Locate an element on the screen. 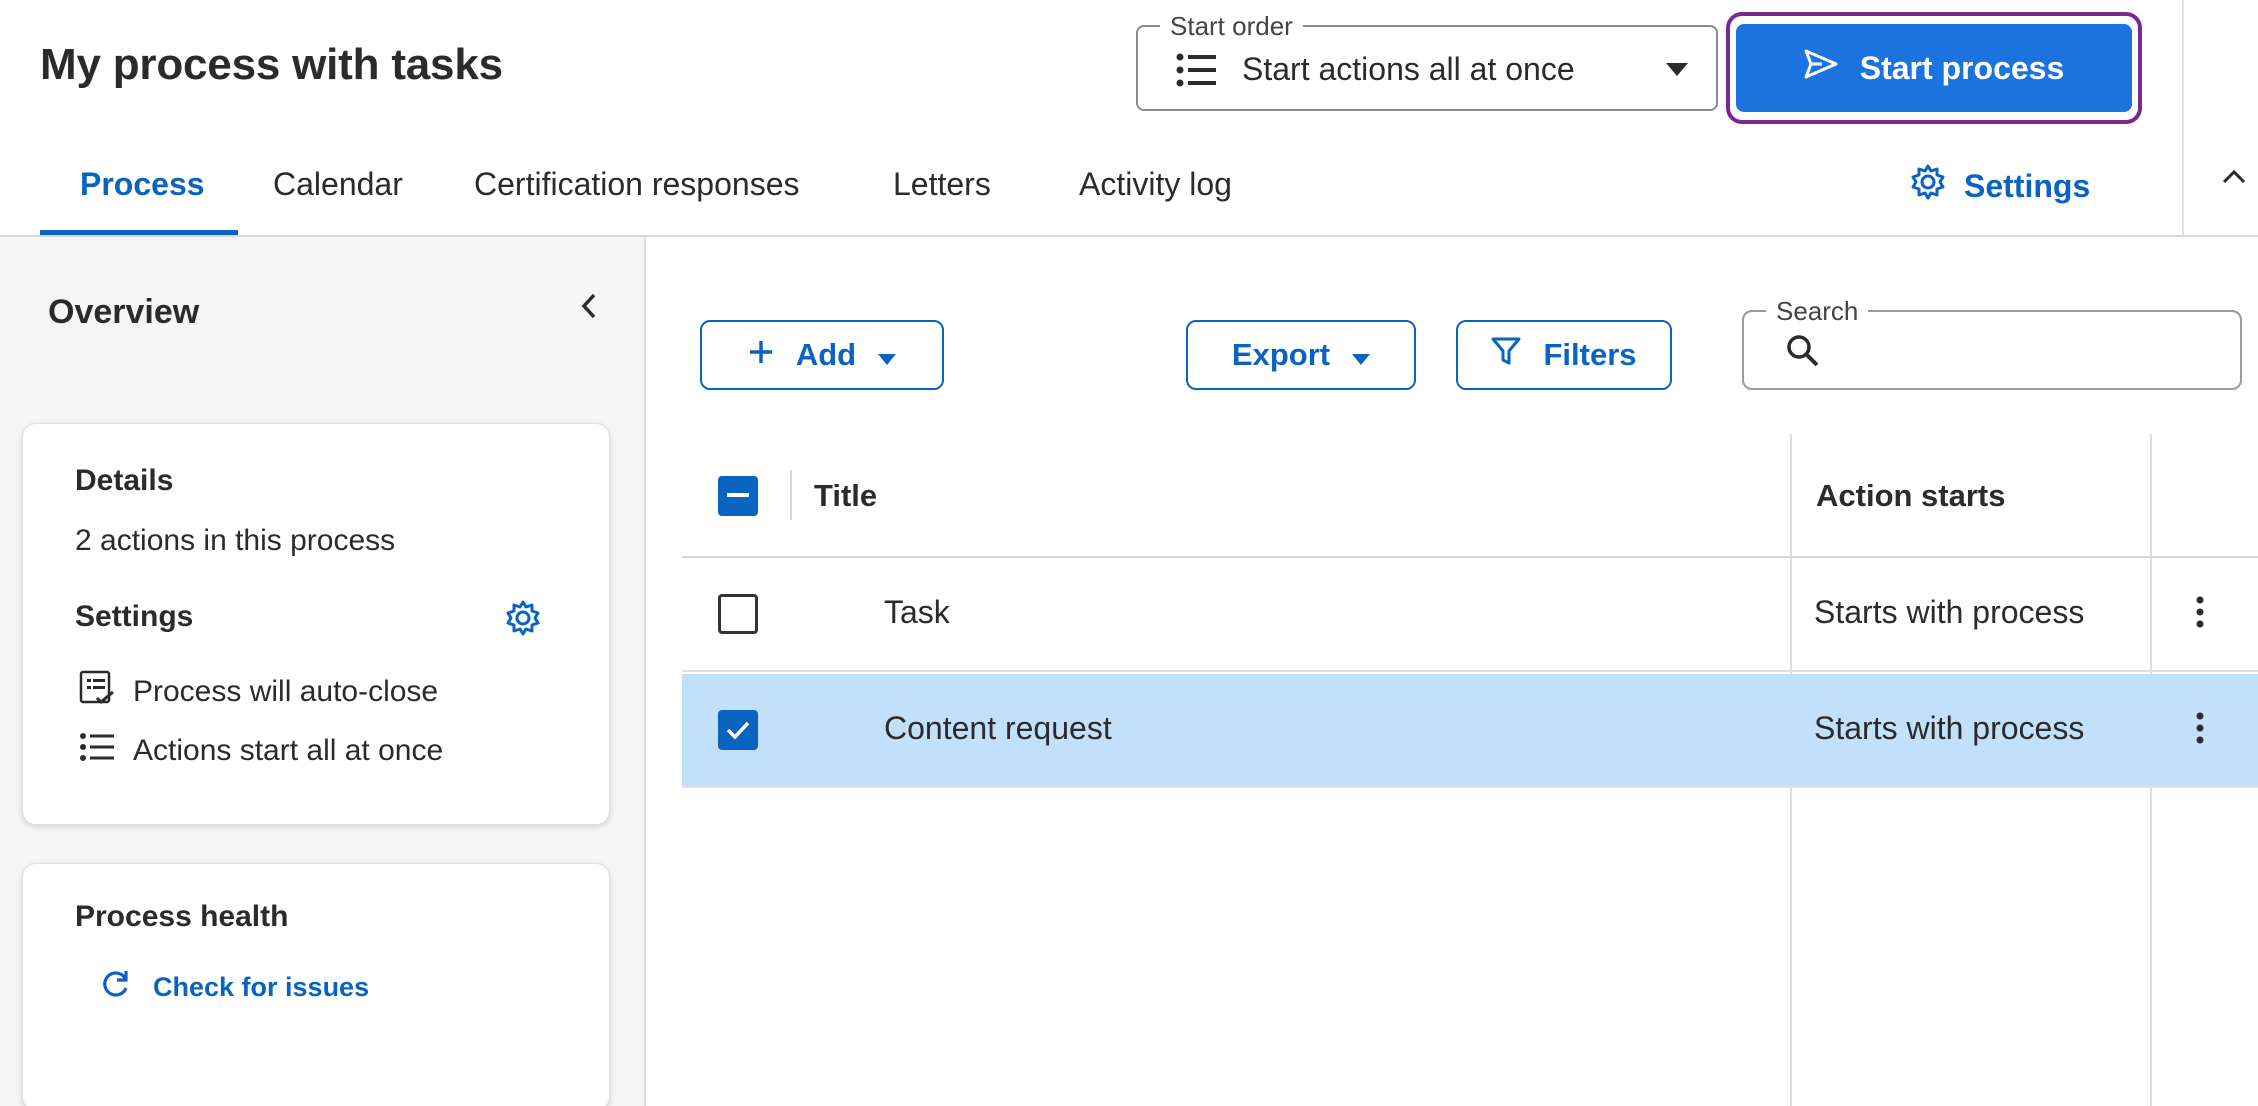 This screenshot has height=1106, width=2258. table-header: Title Action starts is located at coordinates (1470, 496).